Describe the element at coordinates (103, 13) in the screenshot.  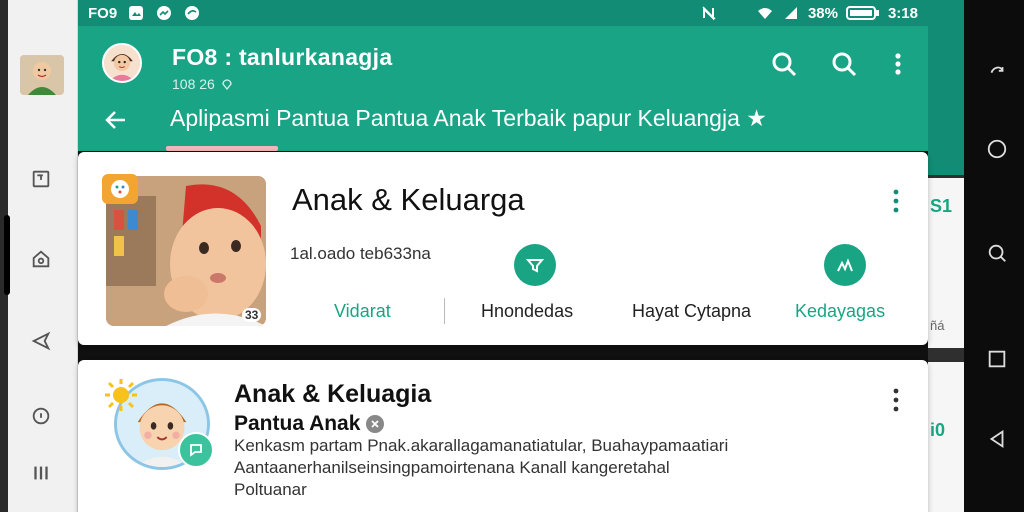
I see `status-carrier: FO9` at that location.